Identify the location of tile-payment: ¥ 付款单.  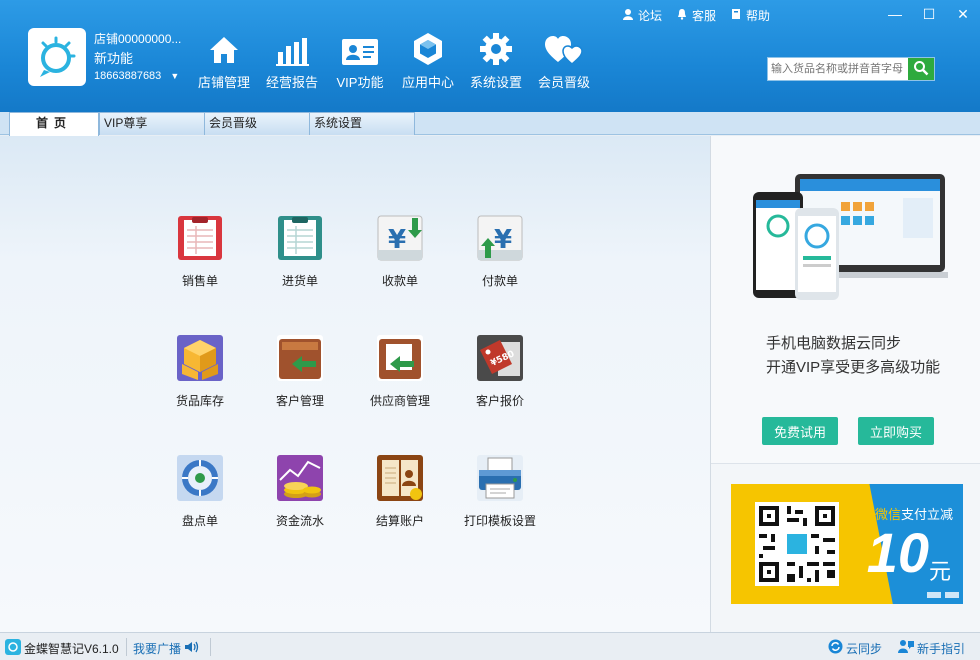
(500, 251).